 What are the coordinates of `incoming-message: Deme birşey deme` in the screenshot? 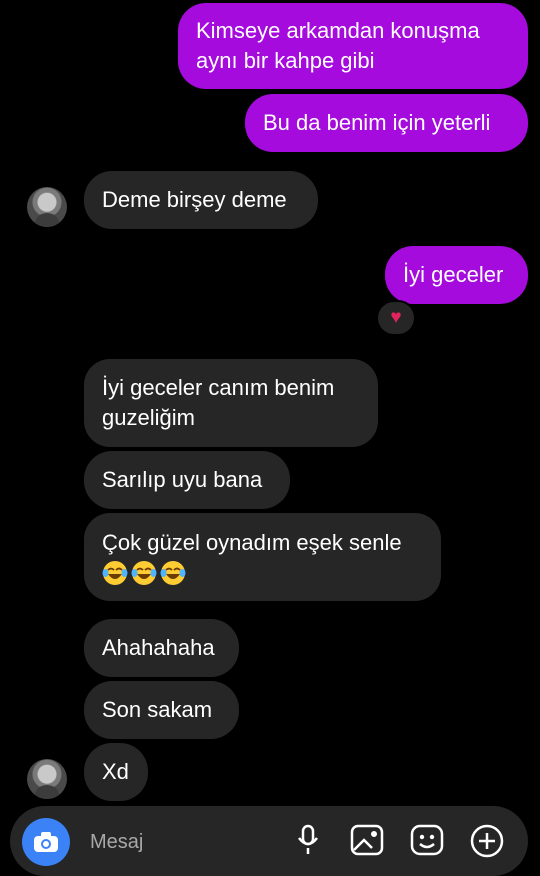 It's located at (201, 200).